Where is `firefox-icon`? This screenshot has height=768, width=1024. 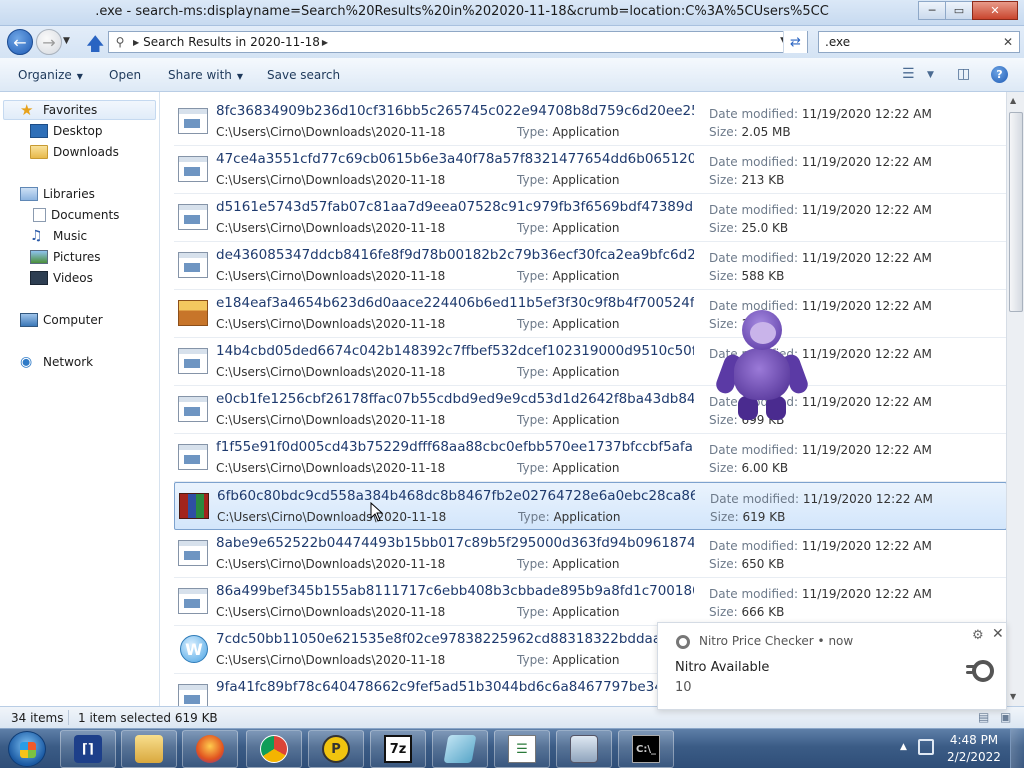
firefox-icon is located at coordinates (210, 749).